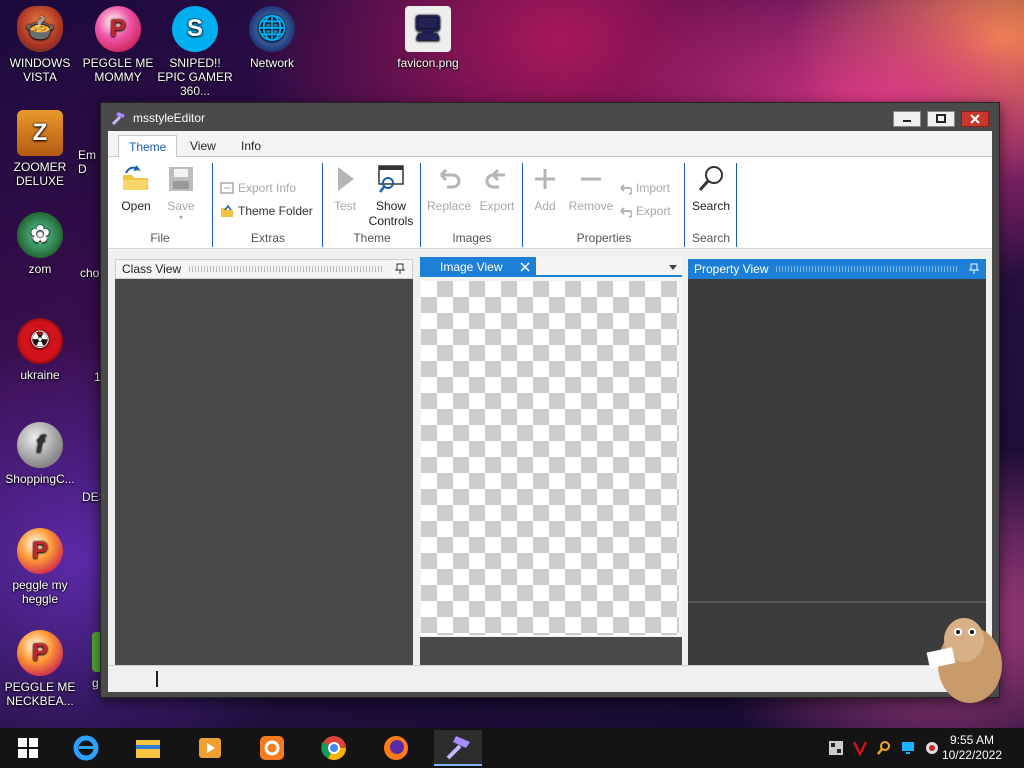 The image size is (1024, 768). I want to click on ribbon-group-file: Open Save ▾ File, so click(160, 204).